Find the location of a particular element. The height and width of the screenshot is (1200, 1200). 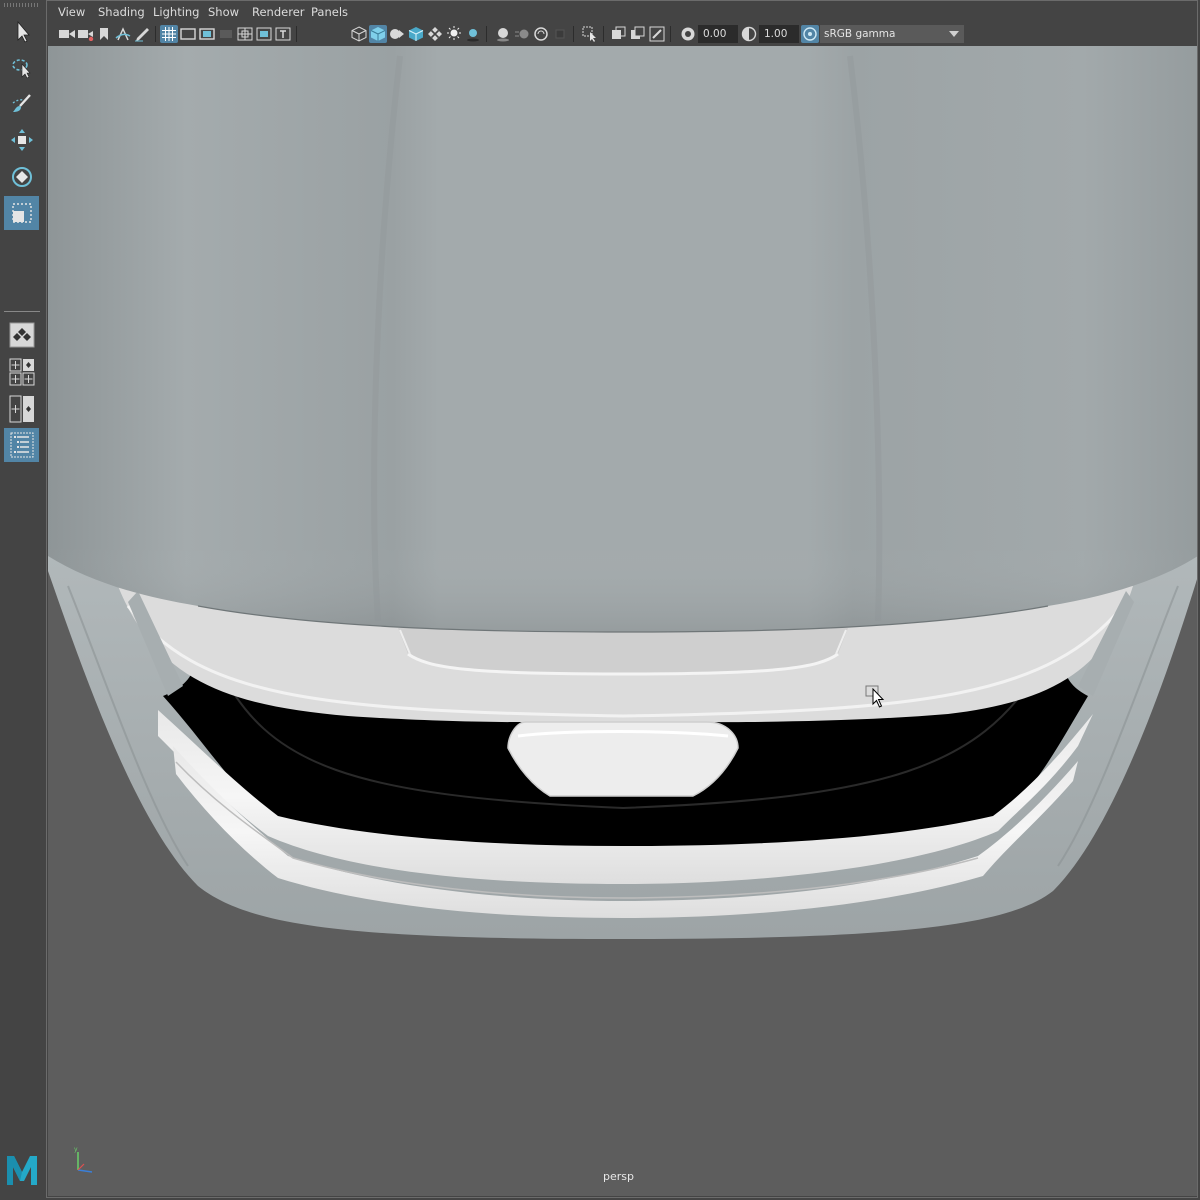

camera-icon is located at coordinates (67, 34).